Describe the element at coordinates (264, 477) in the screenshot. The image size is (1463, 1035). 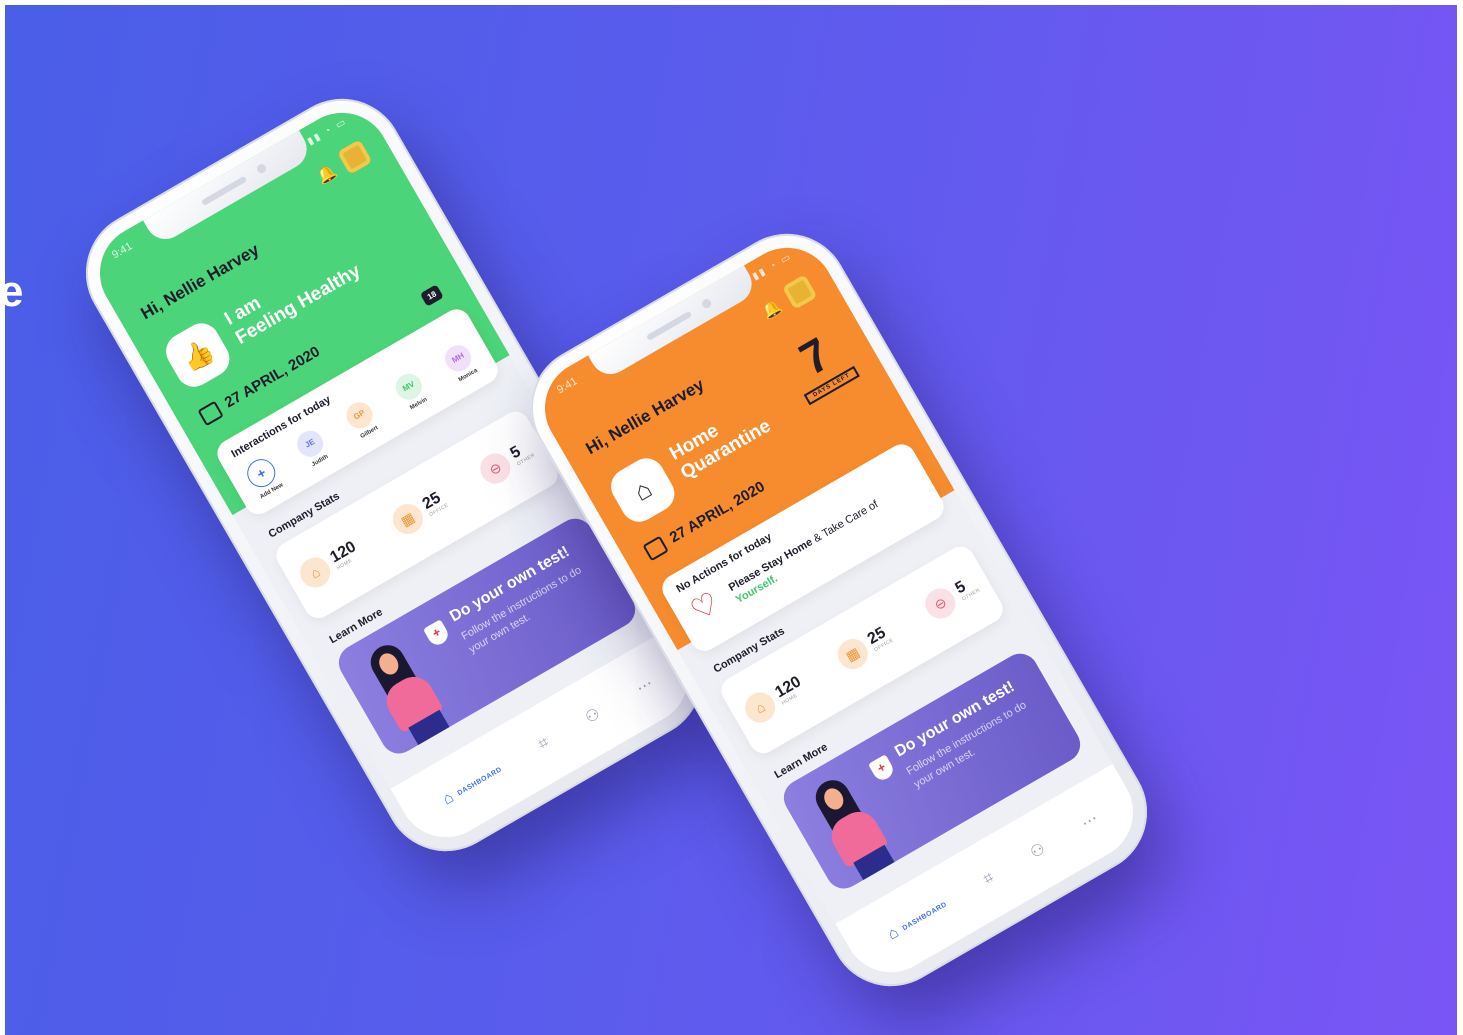
I see `contact-add-new: + Add New` at that location.